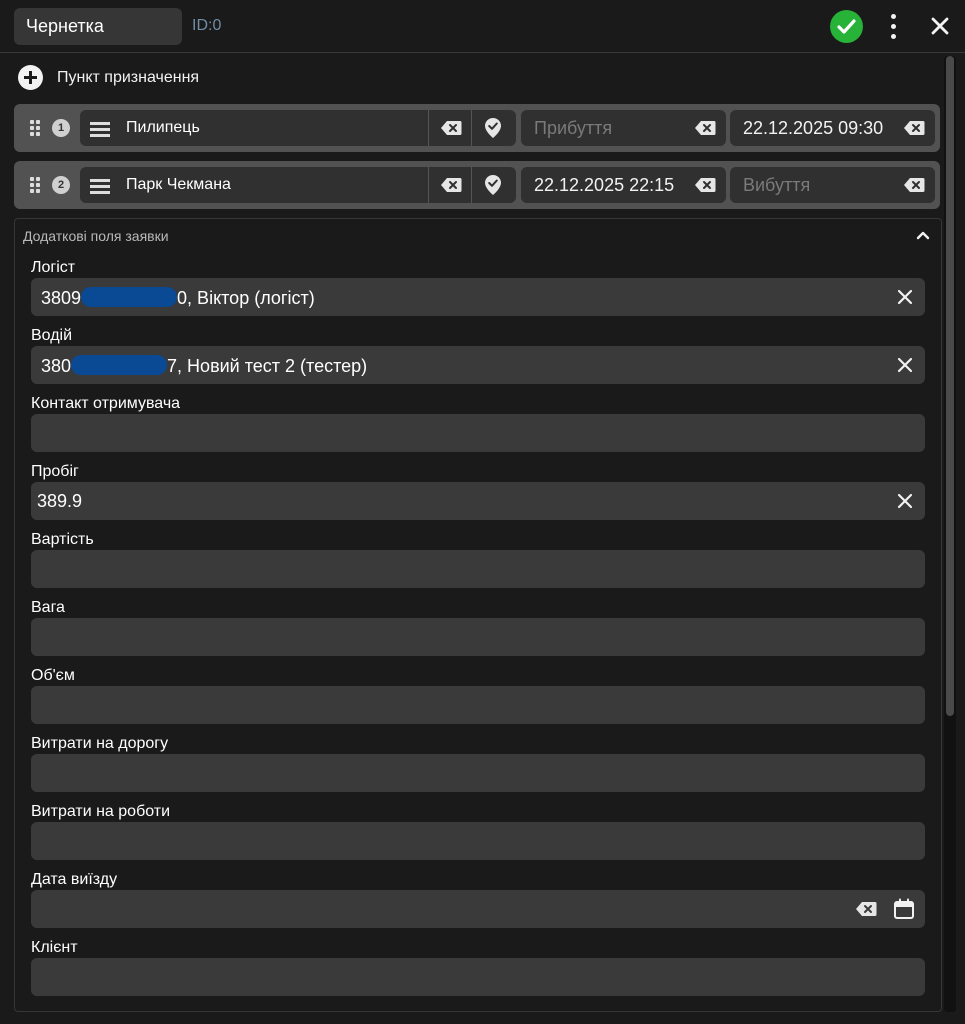  I want to click on driver-field: 380 7, Новий тест 2 (тестер), so click(478, 365).